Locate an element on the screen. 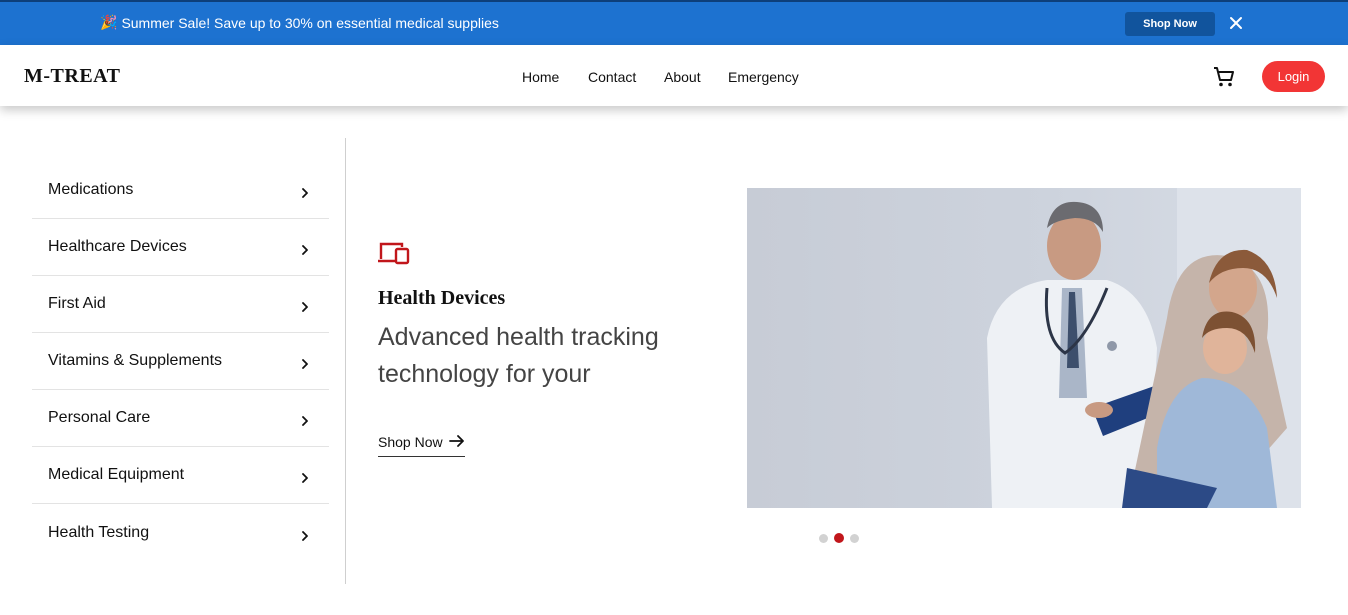  party-popper-icon: 🎉 is located at coordinates (109, 22).